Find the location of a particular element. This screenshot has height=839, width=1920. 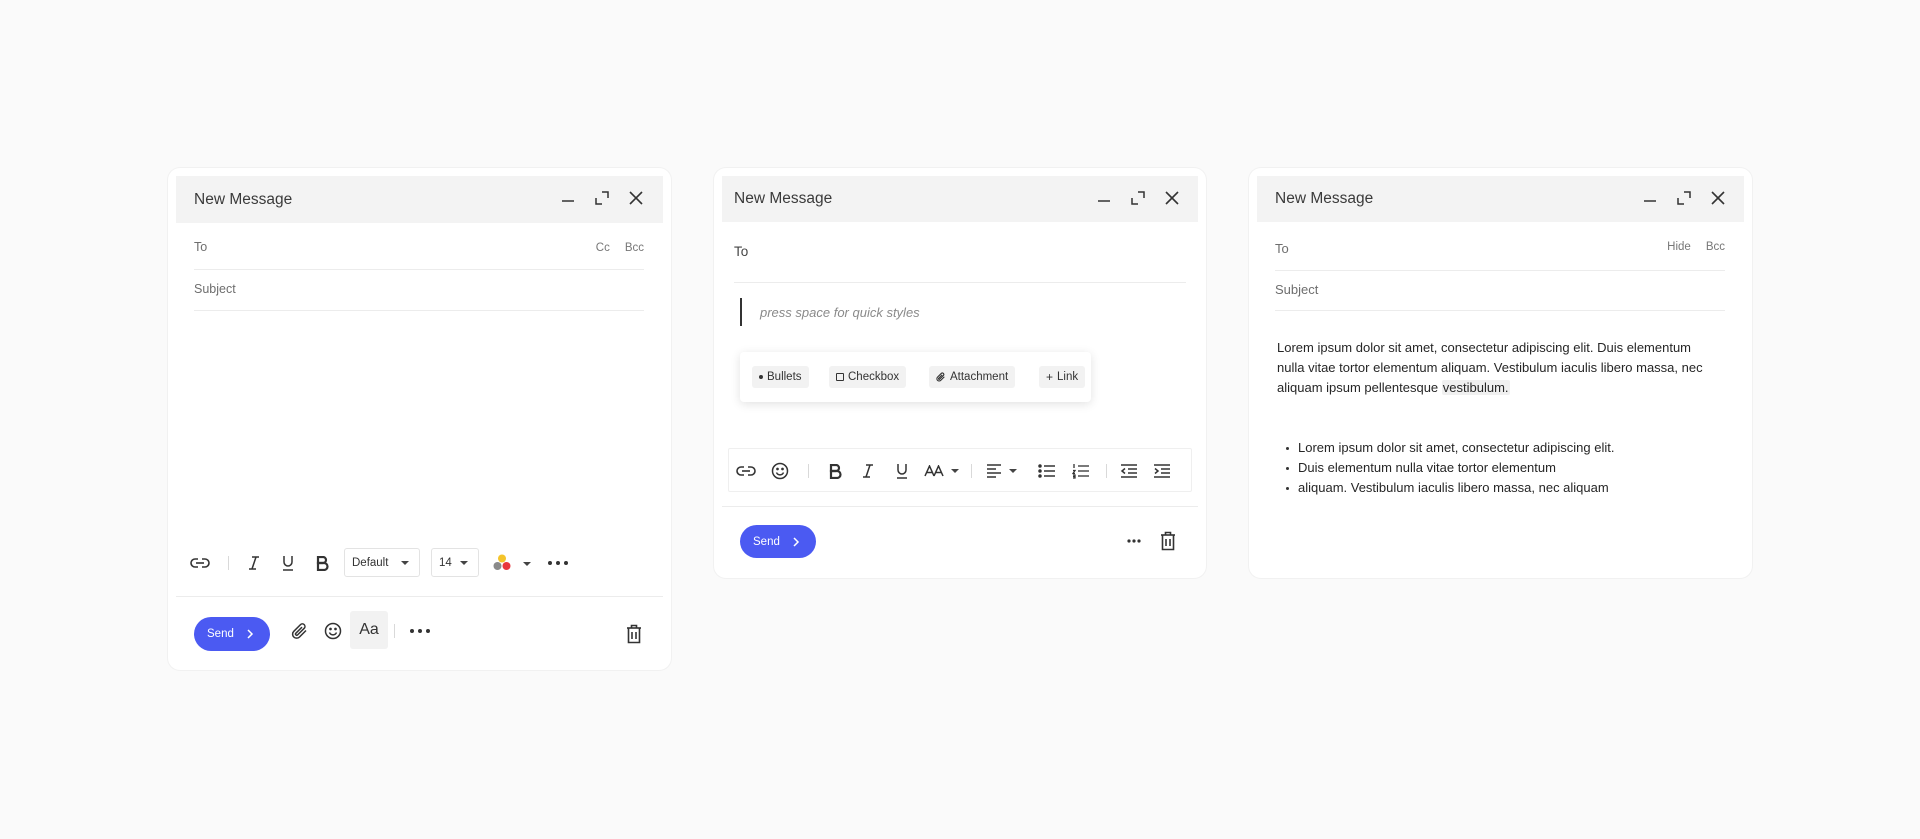

bullet-icon is located at coordinates (761, 377).